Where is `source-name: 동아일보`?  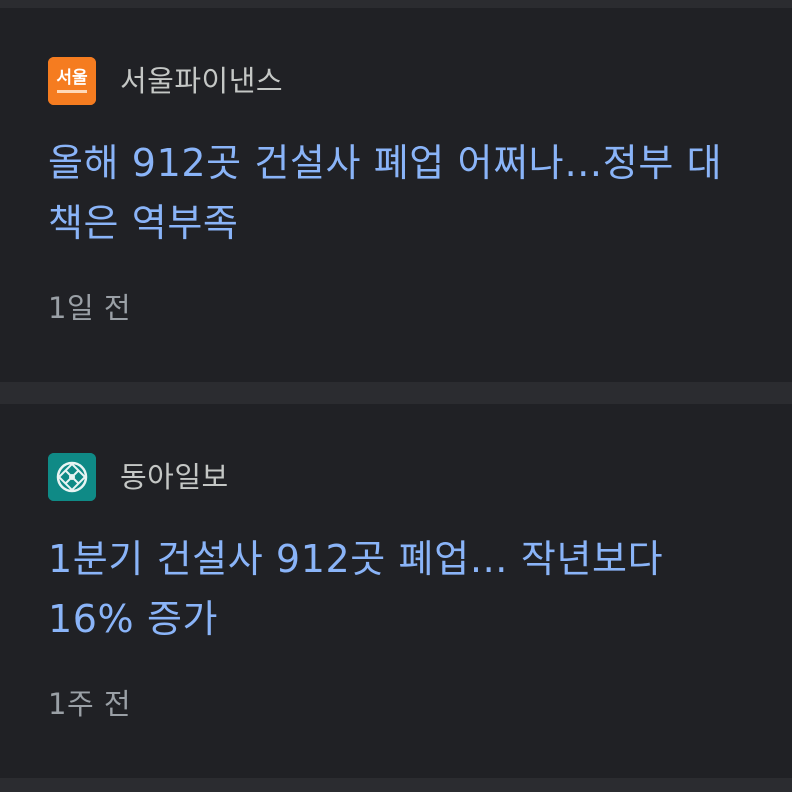
source-name: 동아일보 is located at coordinates (174, 477).